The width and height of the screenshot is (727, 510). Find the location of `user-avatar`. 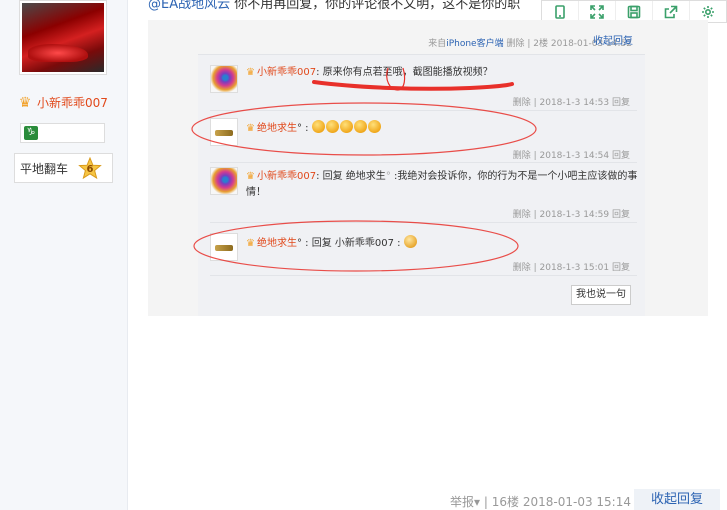

user-avatar is located at coordinates (63, 37).